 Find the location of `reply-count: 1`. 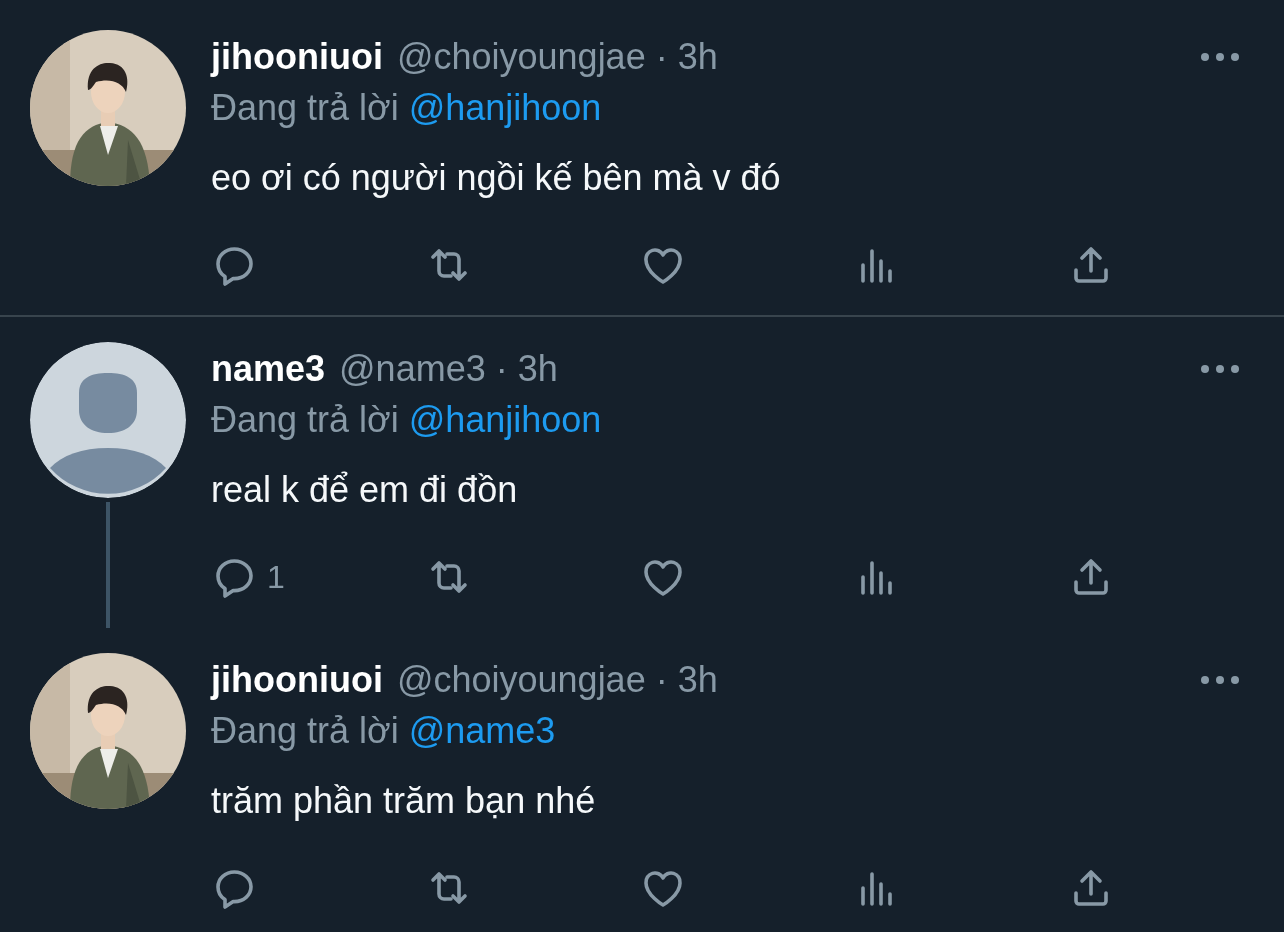

reply-count: 1 is located at coordinates (276, 577).